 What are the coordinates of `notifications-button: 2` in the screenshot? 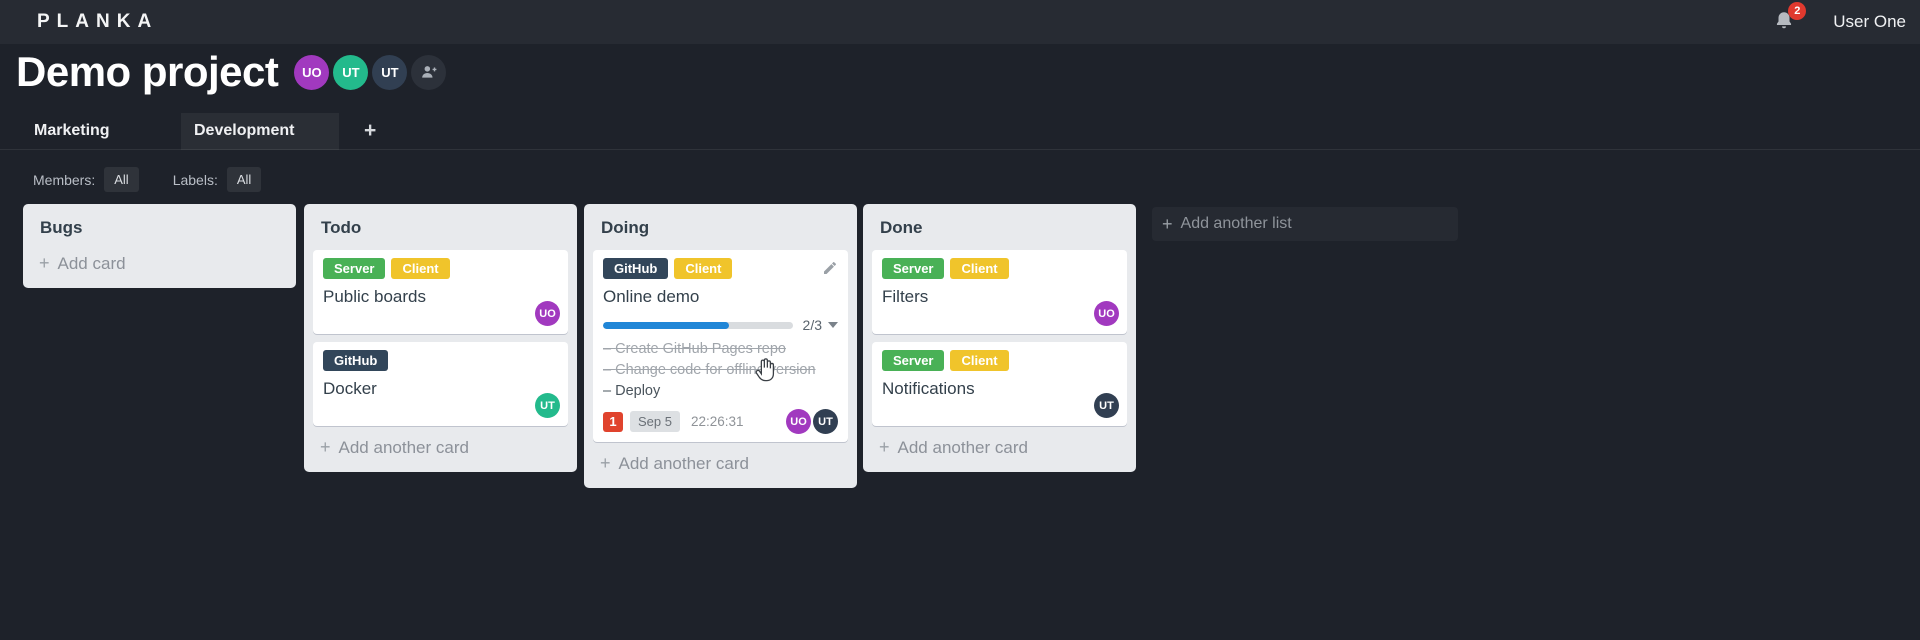 It's located at (1790, 18).